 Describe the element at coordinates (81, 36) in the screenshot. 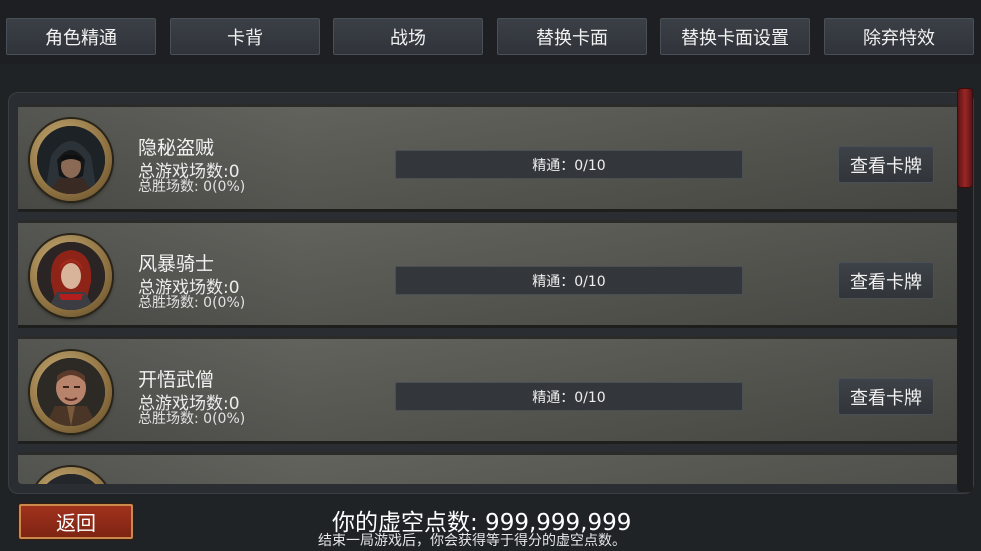

I see `tab-hero-mastery: 角色精通` at that location.